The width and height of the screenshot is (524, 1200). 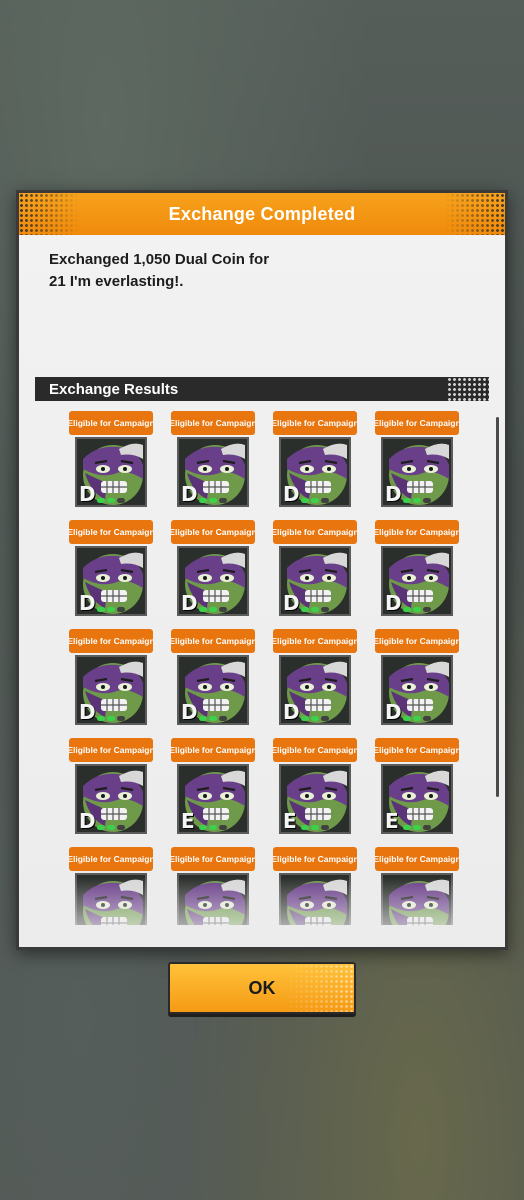 I want to click on ok-button-label: OK, so click(x=262, y=987).